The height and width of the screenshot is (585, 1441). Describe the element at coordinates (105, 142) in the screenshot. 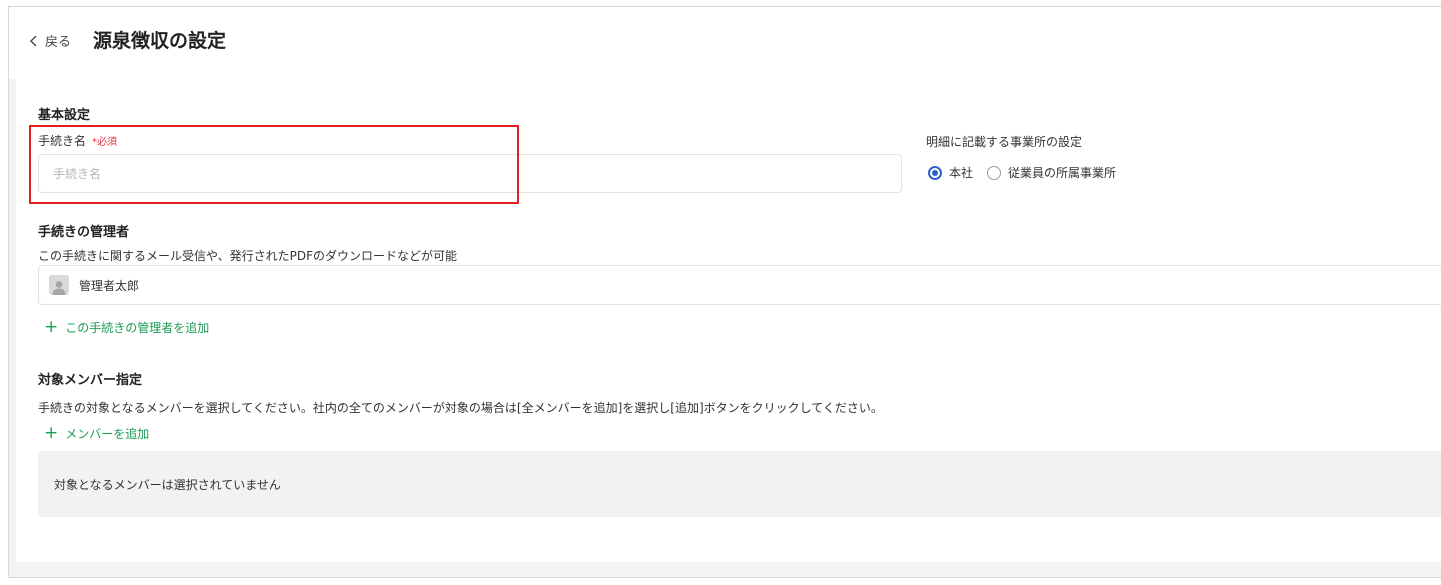

I see `required-marker: *必須` at that location.